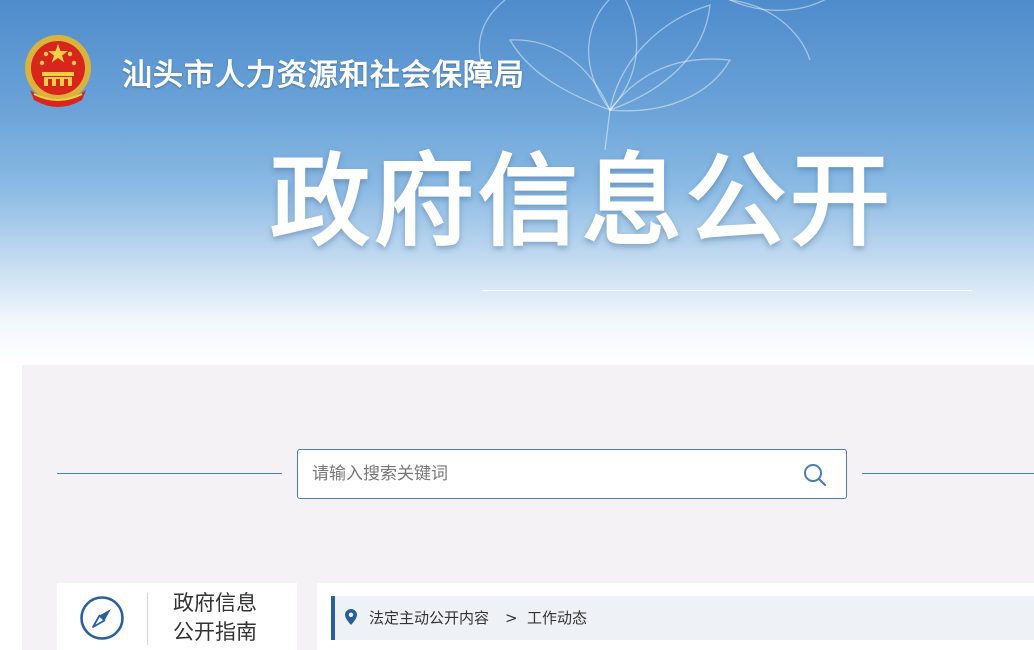 The height and width of the screenshot is (650, 1034). Describe the element at coordinates (815, 475) in the screenshot. I see `search-icon` at that location.